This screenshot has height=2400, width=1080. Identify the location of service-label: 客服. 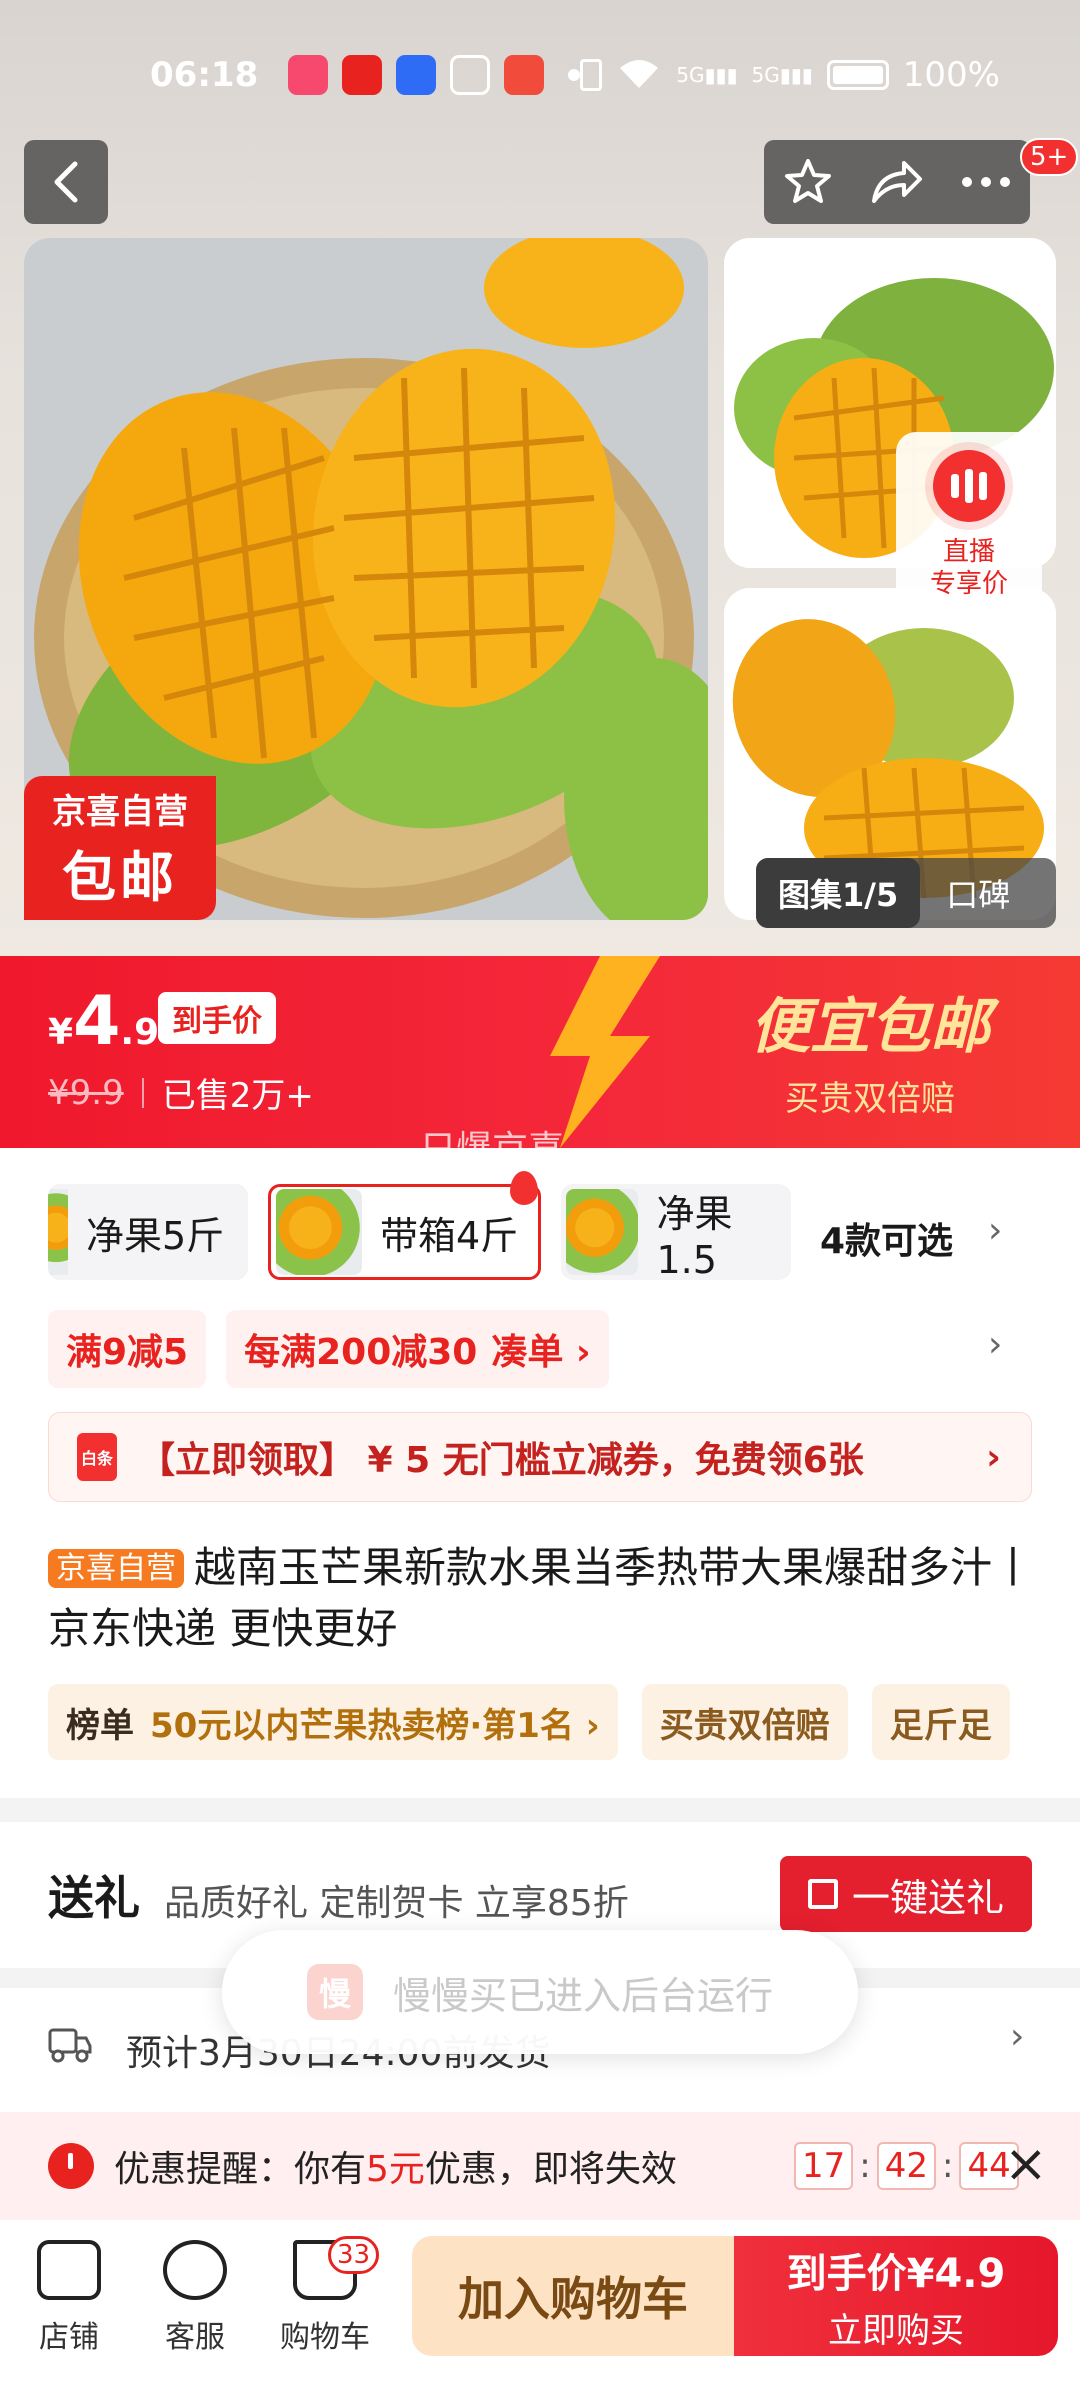
(195, 2337).